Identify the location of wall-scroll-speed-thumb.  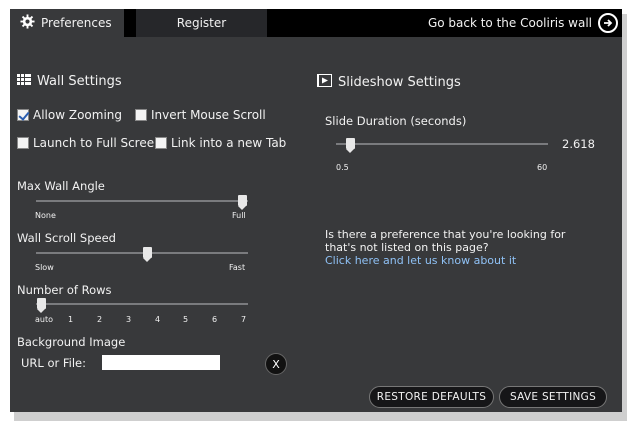
(147, 254).